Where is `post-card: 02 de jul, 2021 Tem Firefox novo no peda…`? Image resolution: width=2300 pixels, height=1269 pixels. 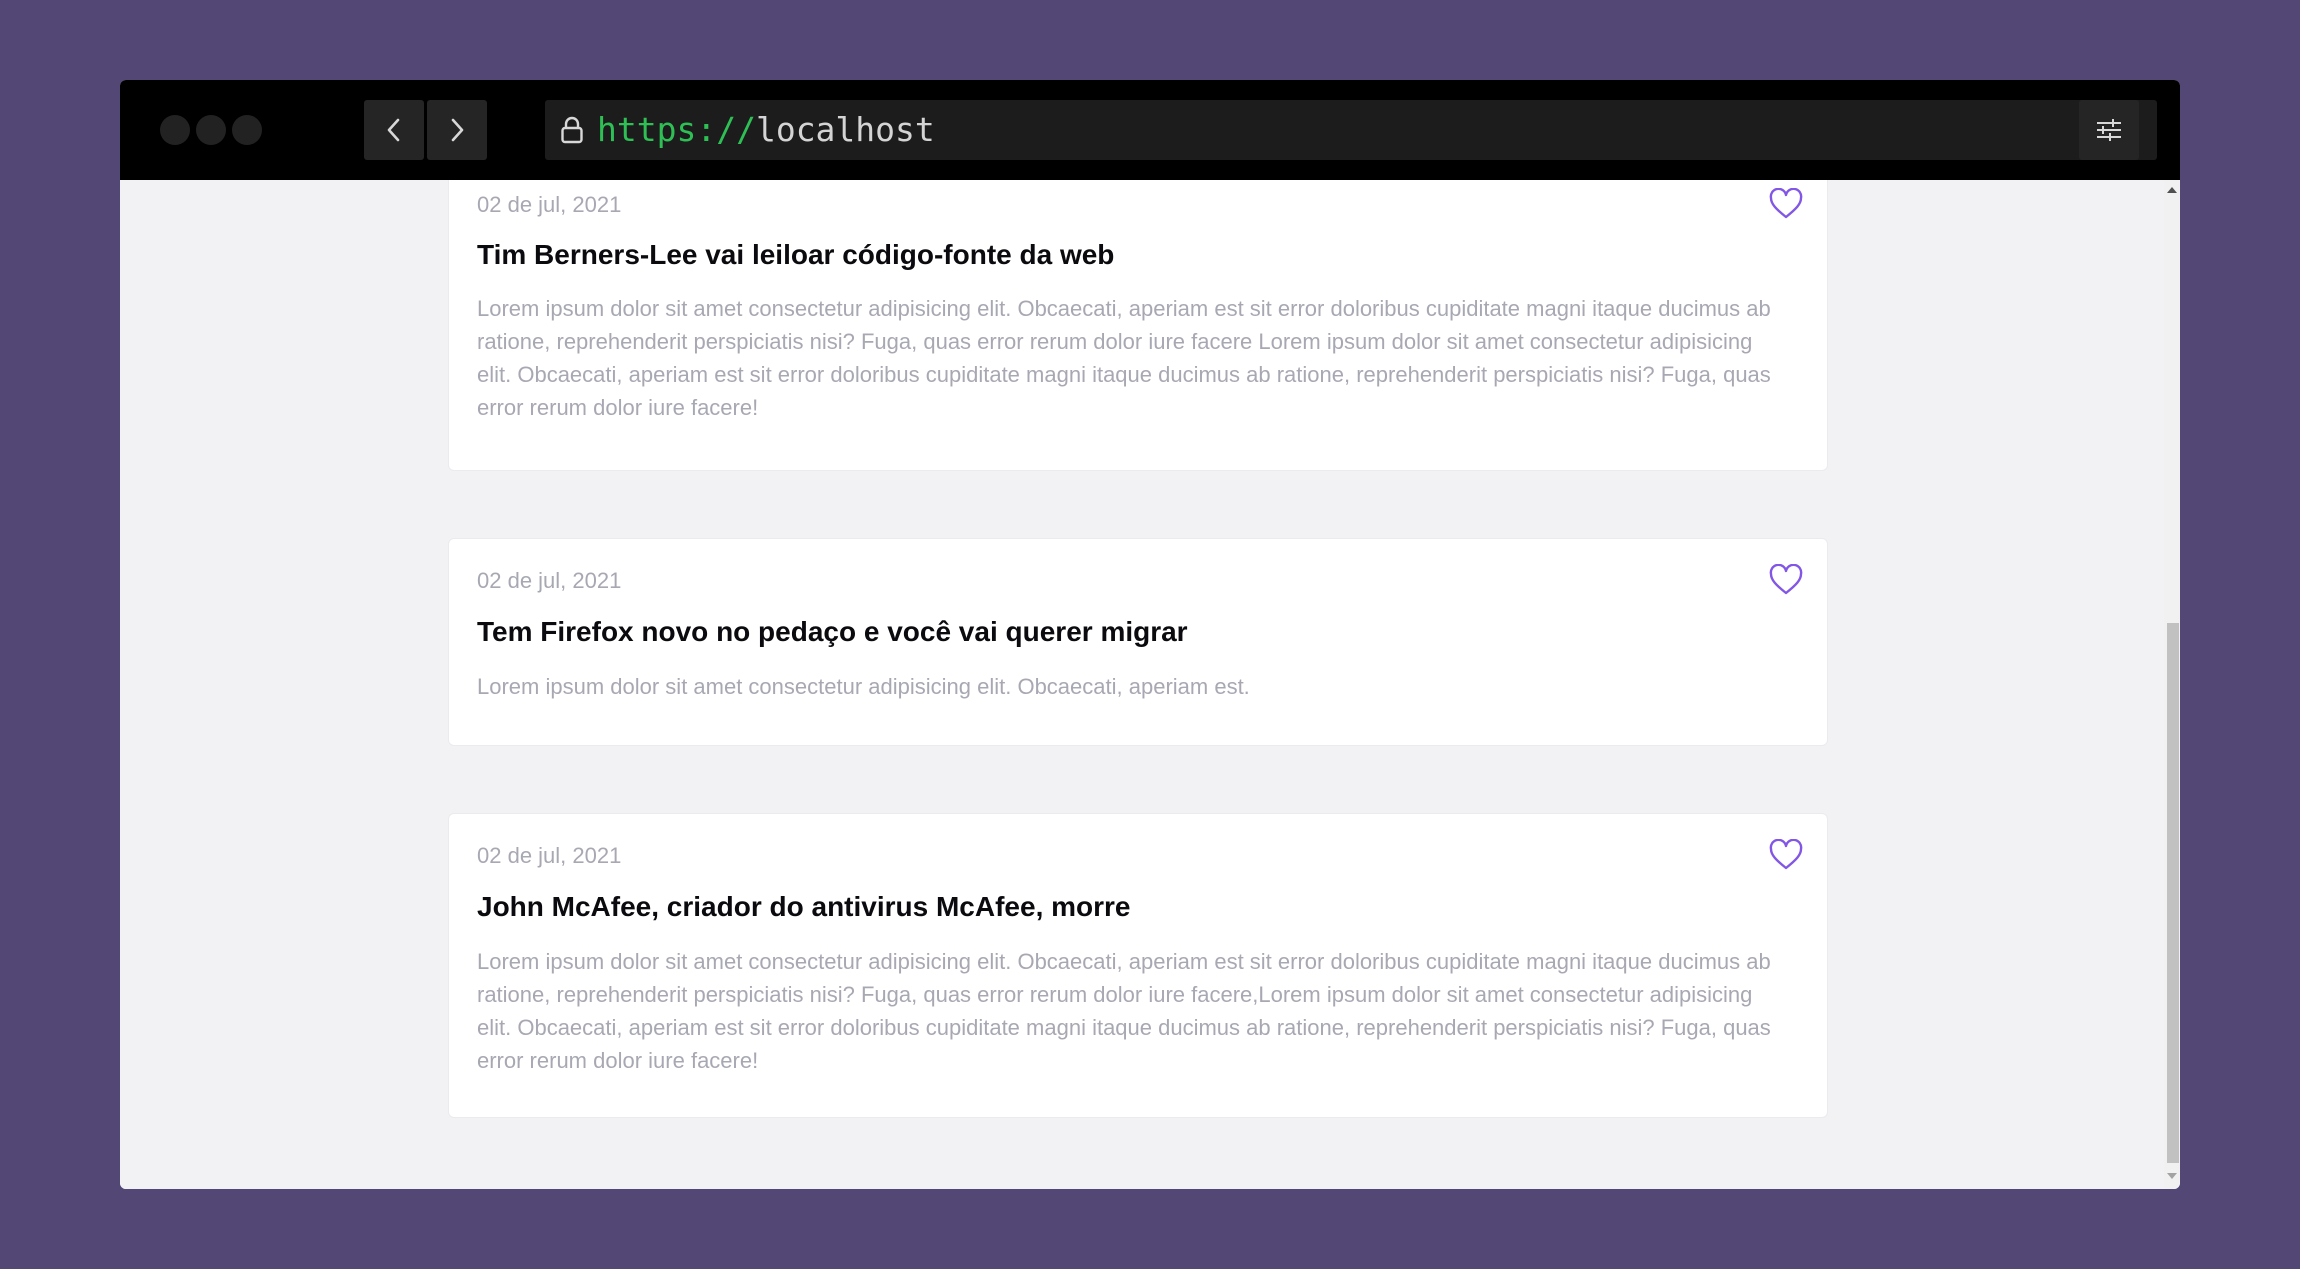
post-card: 02 de jul, 2021 Tem Firefox novo no peda… is located at coordinates (1138, 642).